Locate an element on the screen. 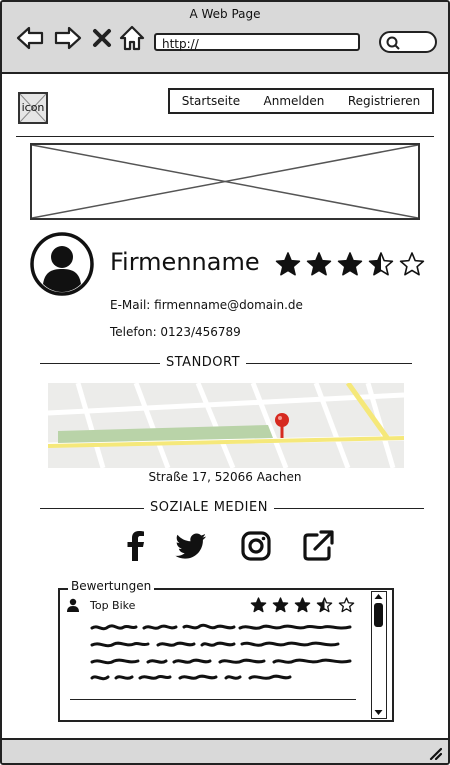 This screenshot has width=450, height=765. scroll-thumb is located at coordinates (378, 615).